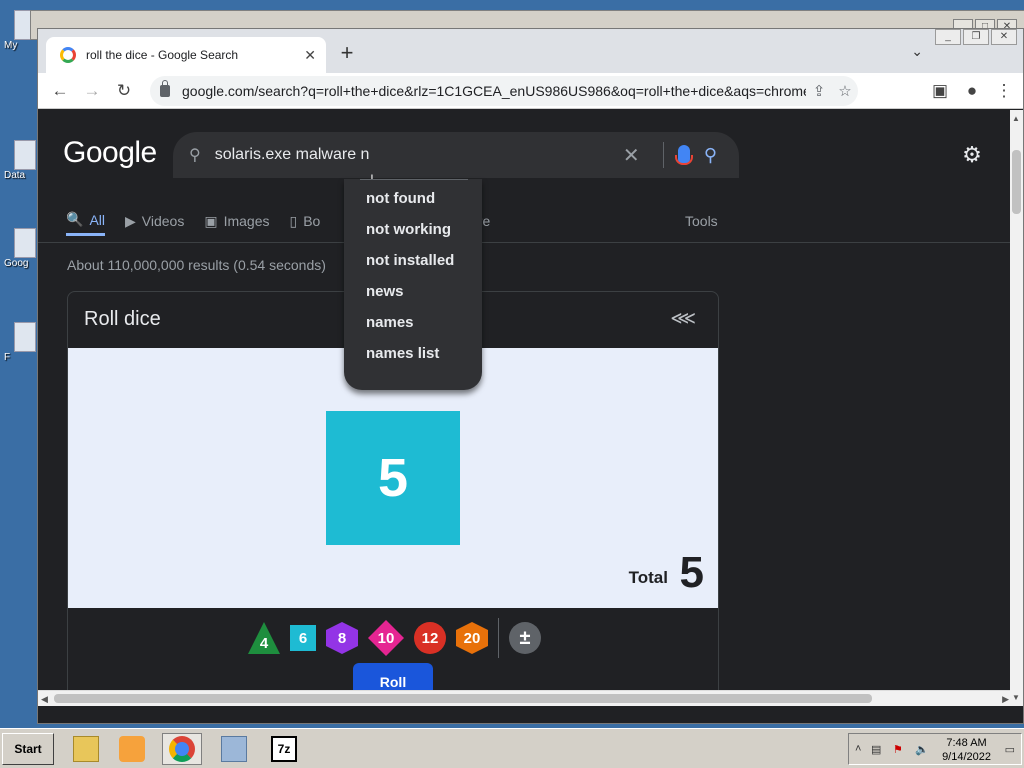 The height and width of the screenshot is (768, 1024). What do you see at coordinates (972, 156) in the screenshot?
I see `settings-gear-icon: ⚙` at bounding box center [972, 156].